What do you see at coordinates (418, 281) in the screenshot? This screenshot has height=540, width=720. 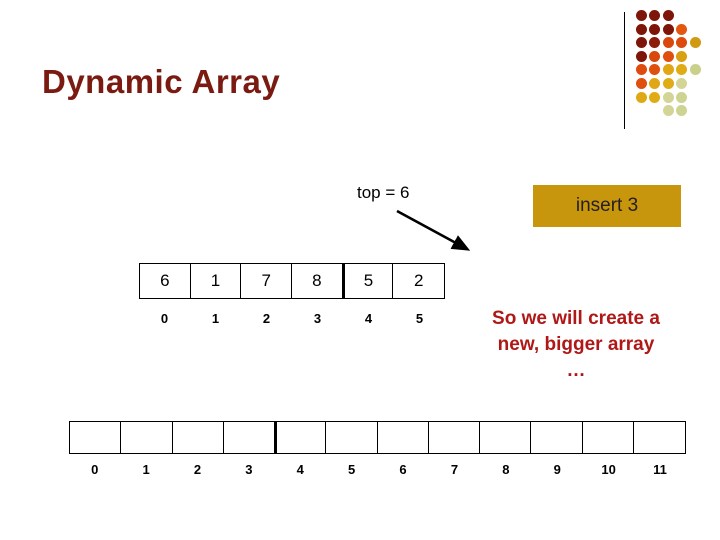 I see `array-cell: 2` at bounding box center [418, 281].